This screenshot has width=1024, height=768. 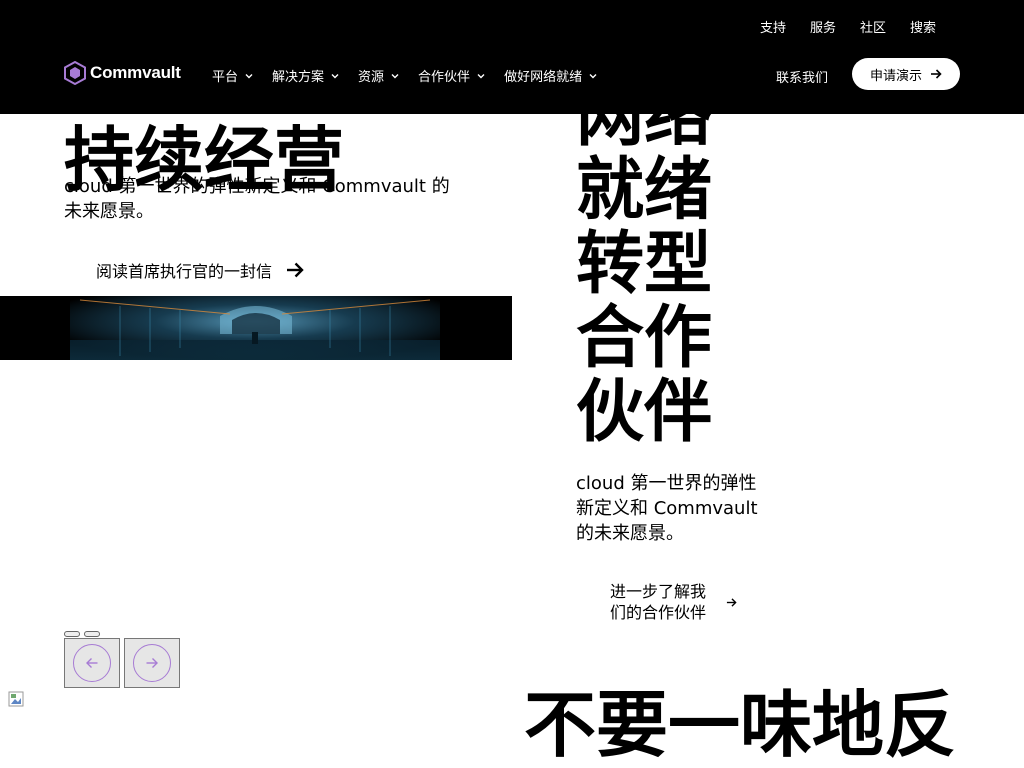 What do you see at coordinates (823, 26) in the screenshot?
I see `utility-link-services: 服务` at bounding box center [823, 26].